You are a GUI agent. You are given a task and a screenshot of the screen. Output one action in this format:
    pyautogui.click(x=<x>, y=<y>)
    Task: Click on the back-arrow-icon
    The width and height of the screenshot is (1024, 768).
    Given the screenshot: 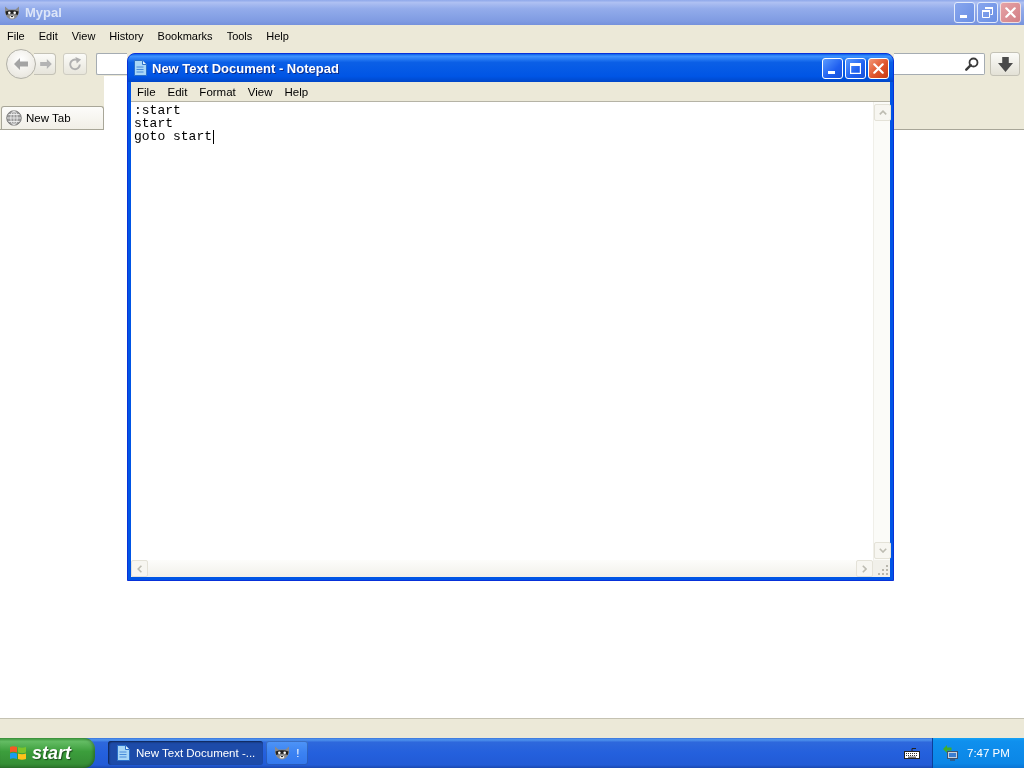 What is the action you would take?
    pyautogui.click(x=21, y=64)
    